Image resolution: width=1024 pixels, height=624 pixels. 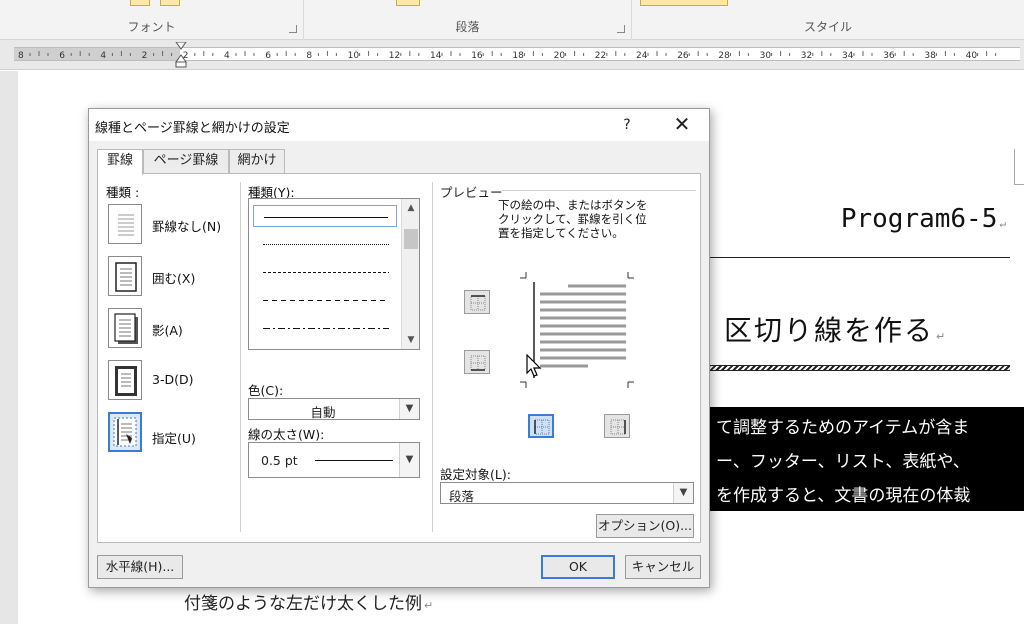 I want to click on apply-to-select: 段落 ▼, so click(x=567, y=493).